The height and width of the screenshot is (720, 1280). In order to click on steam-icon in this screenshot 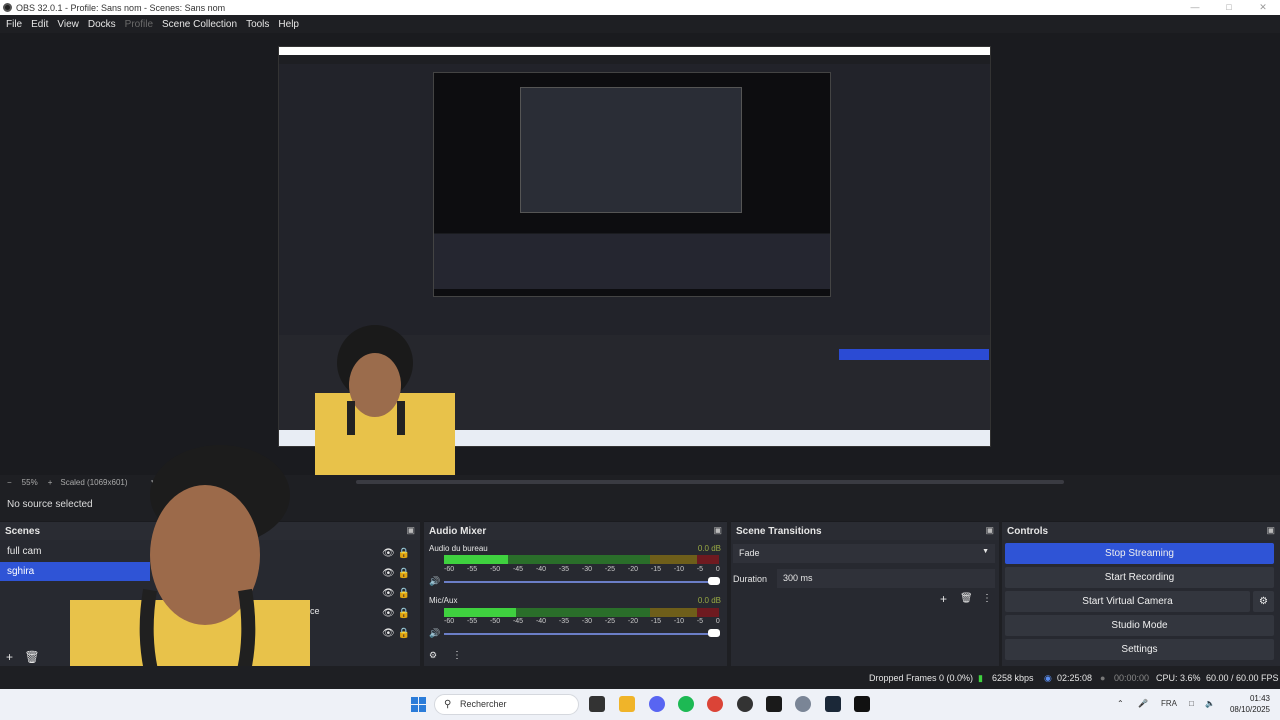, I will do `click(833, 704)`.